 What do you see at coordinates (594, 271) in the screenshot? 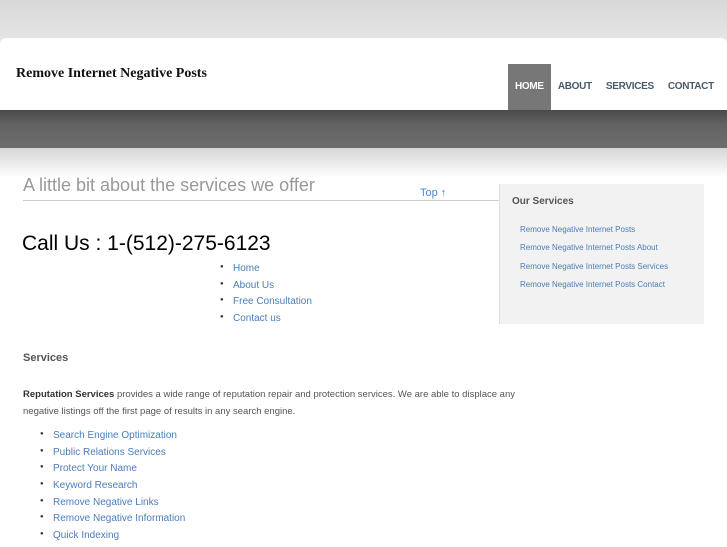
I see `sidebar-link-services: Remove Negative Internet Posts Services` at bounding box center [594, 271].